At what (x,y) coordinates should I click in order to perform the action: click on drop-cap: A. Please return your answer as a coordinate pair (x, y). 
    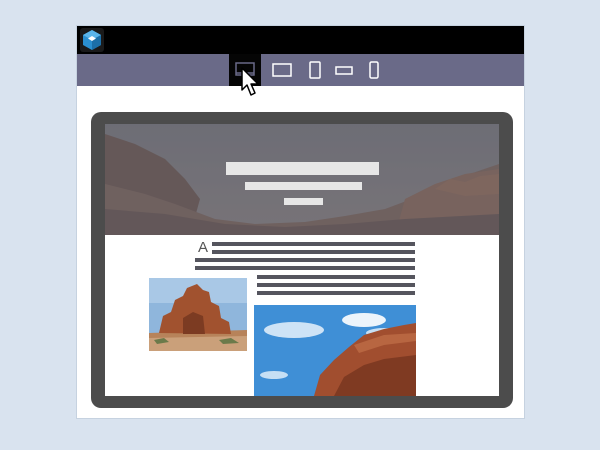
    Looking at the image, I should click on (203, 247).